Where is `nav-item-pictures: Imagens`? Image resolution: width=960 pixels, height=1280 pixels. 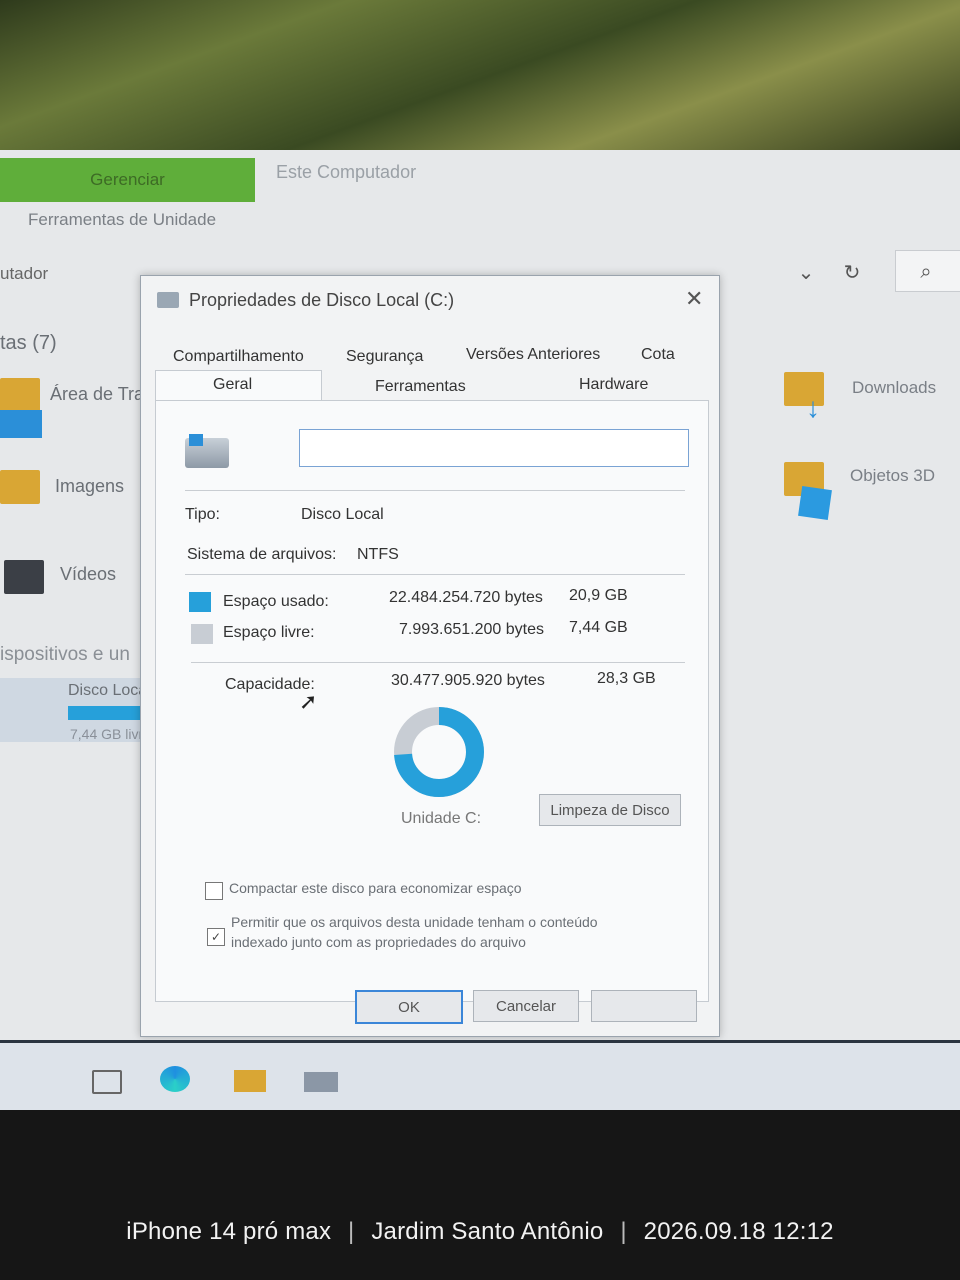 nav-item-pictures: Imagens is located at coordinates (89, 486).